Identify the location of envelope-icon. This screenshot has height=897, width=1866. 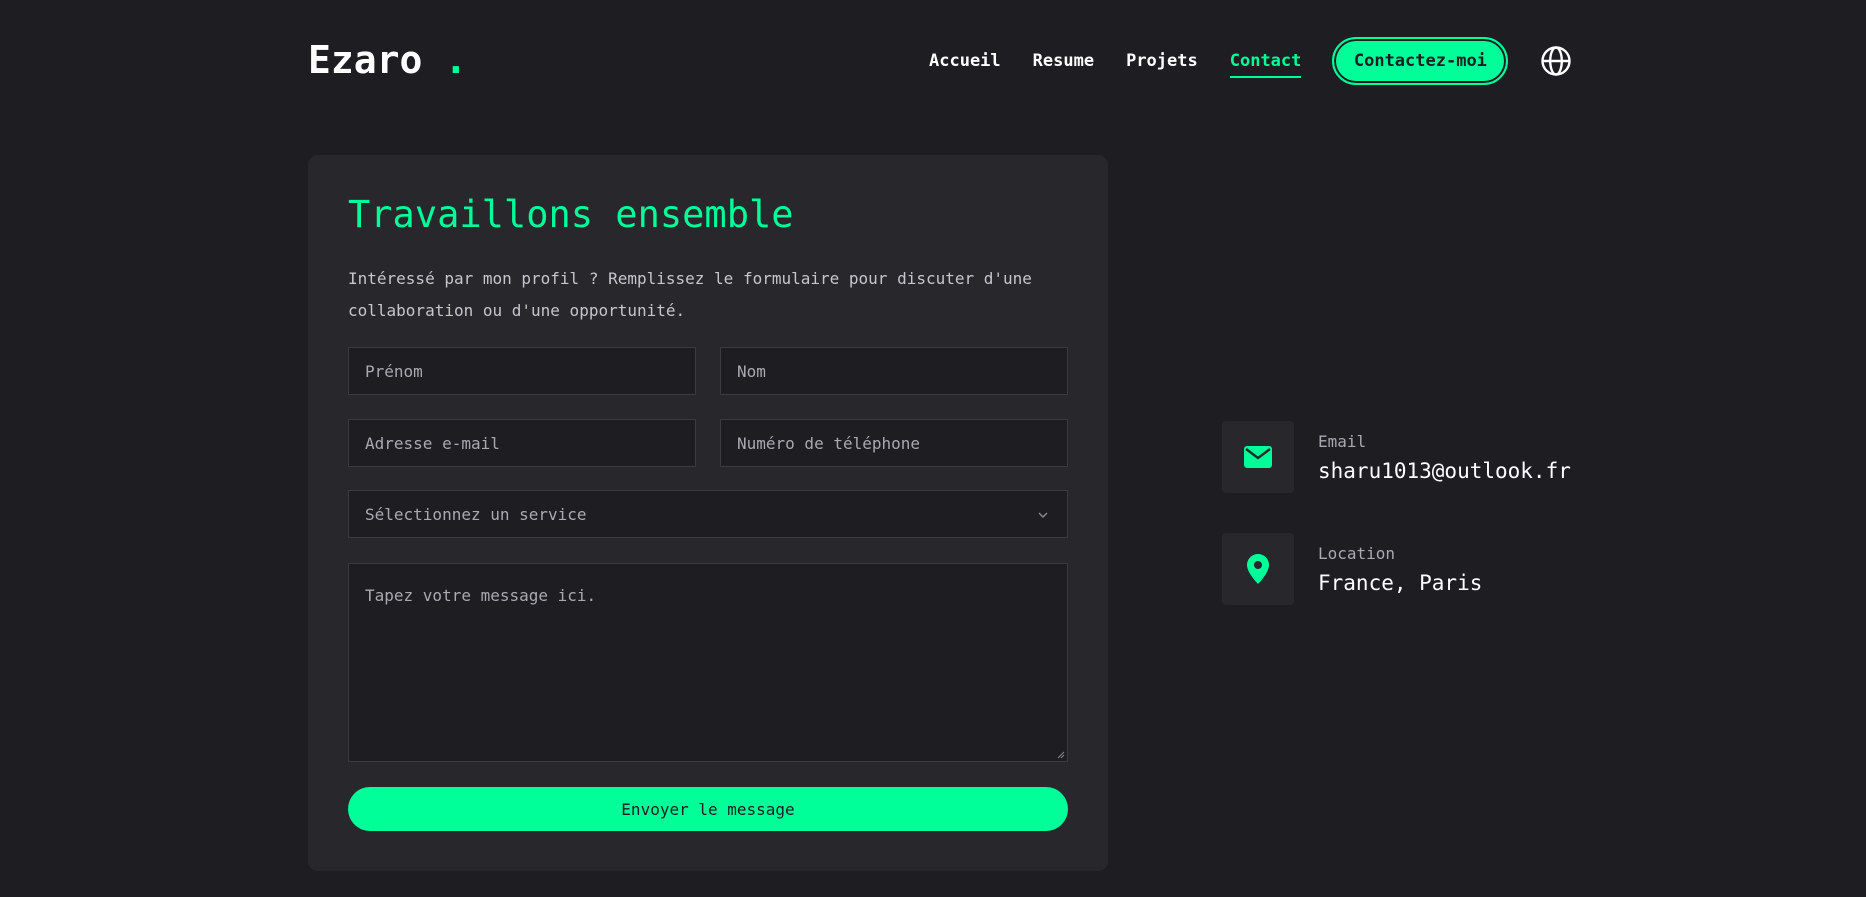
(1258, 457).